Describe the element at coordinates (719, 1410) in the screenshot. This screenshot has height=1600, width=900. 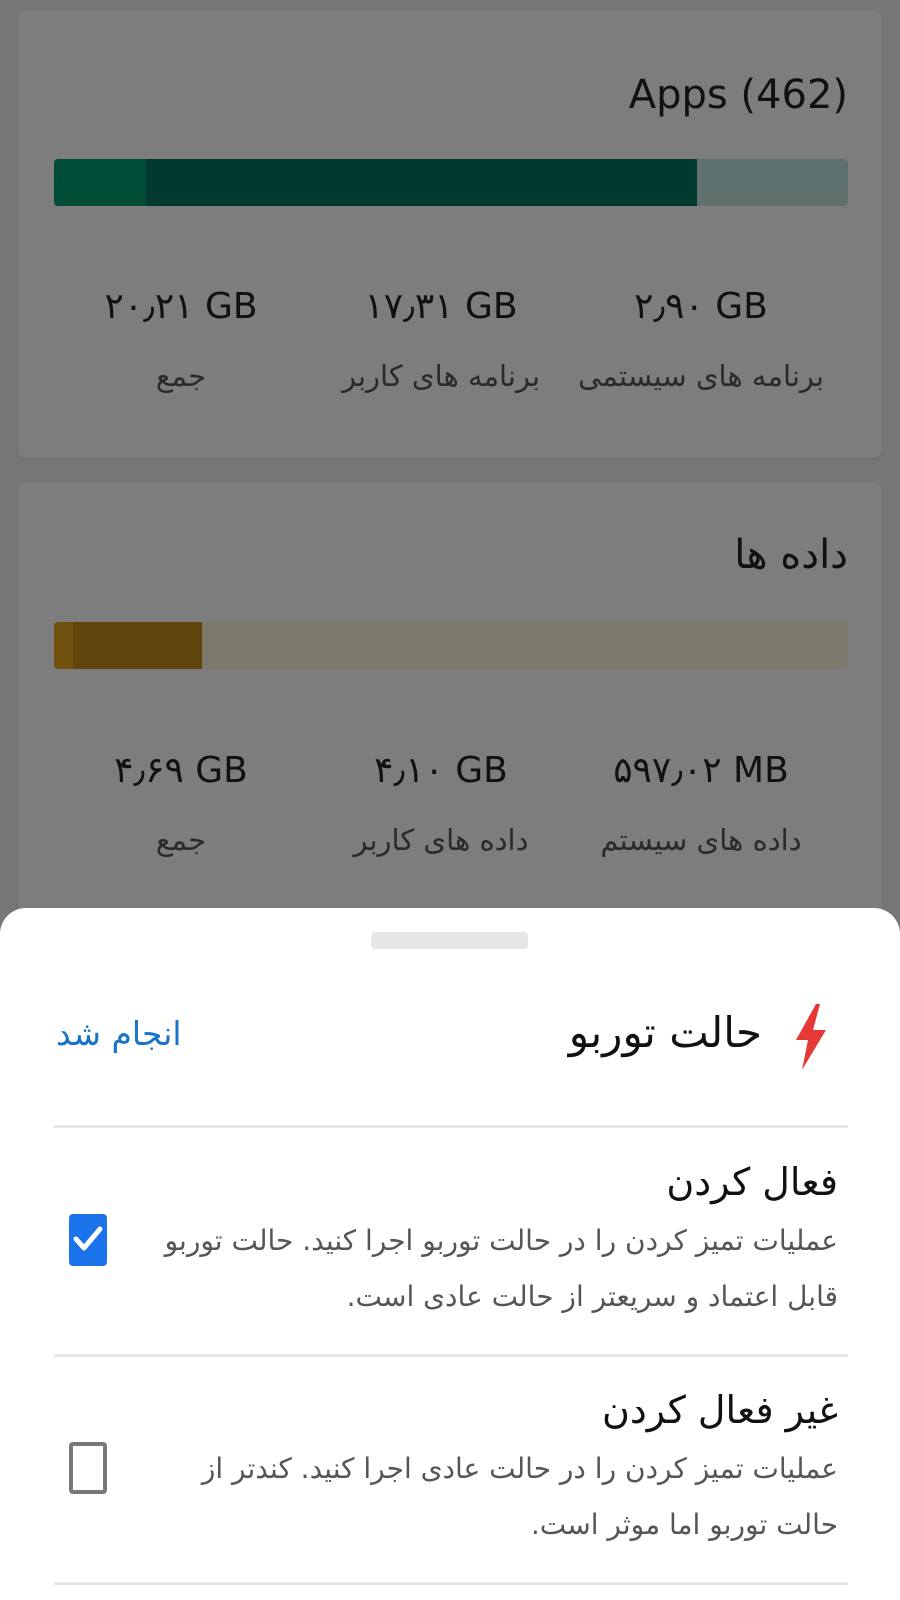
I see `disable-option-title: غیر فعال کردن` at that location.